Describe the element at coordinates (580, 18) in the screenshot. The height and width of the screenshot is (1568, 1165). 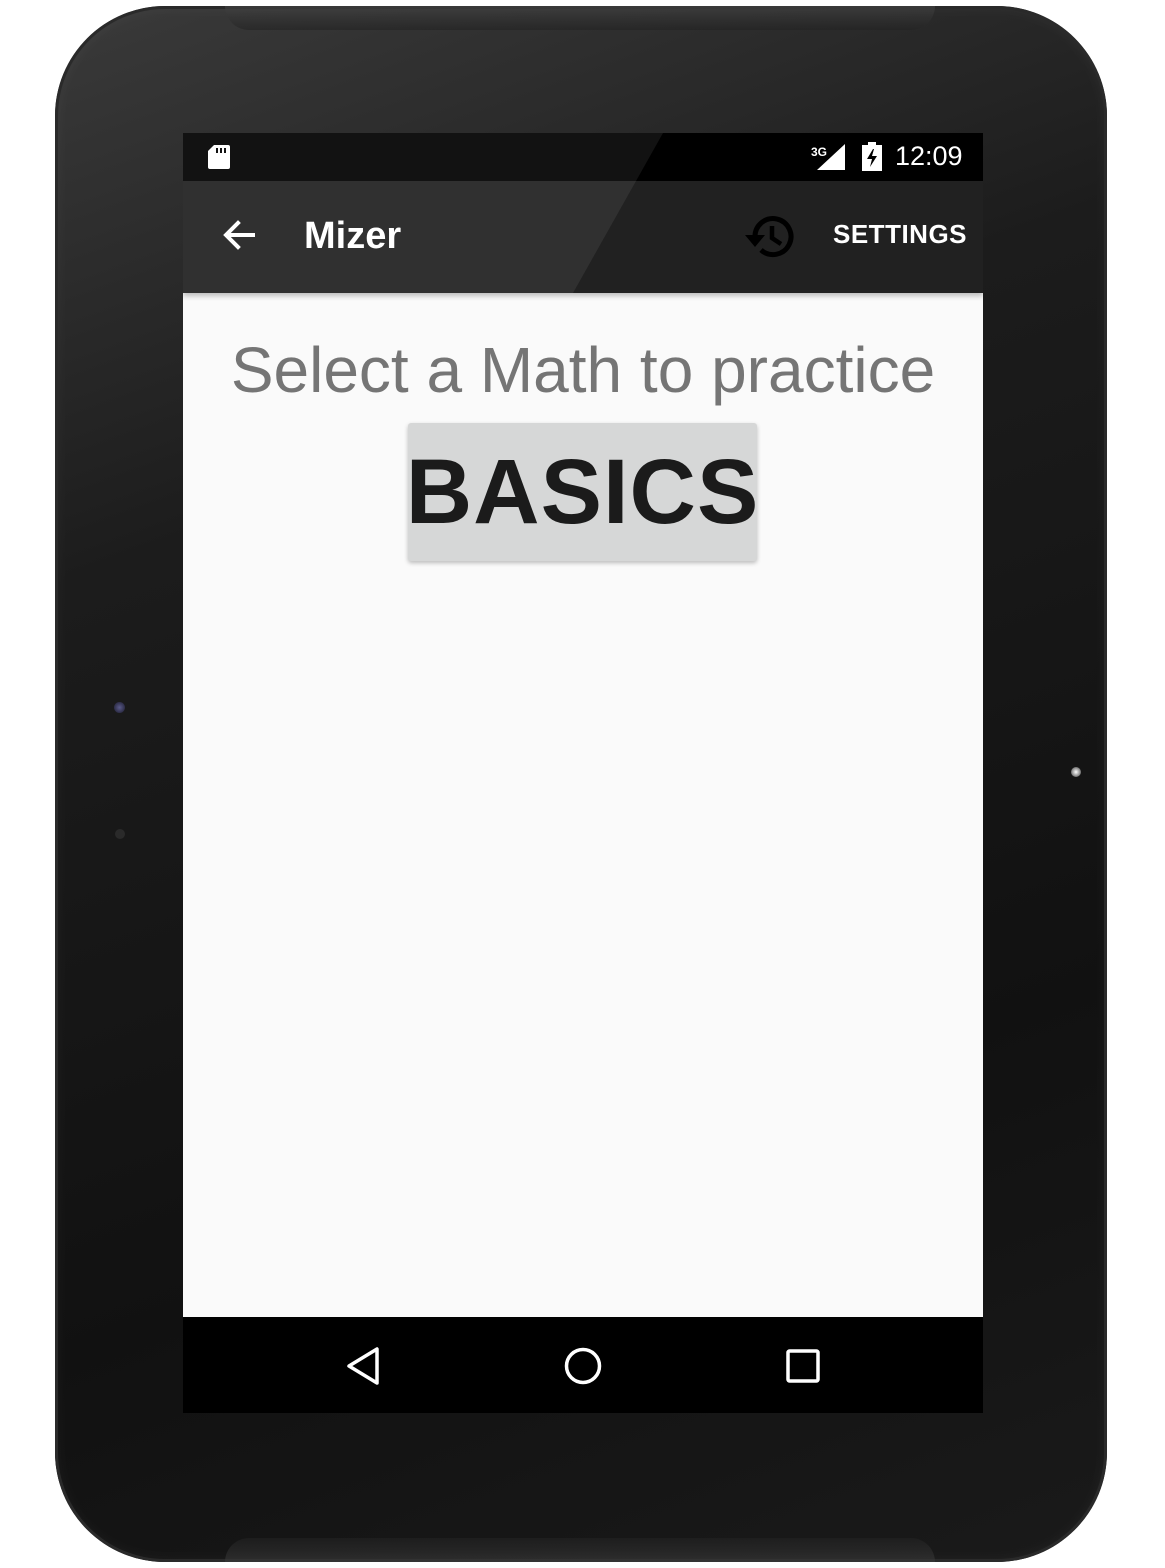
I see `device-rim-top` at that location.